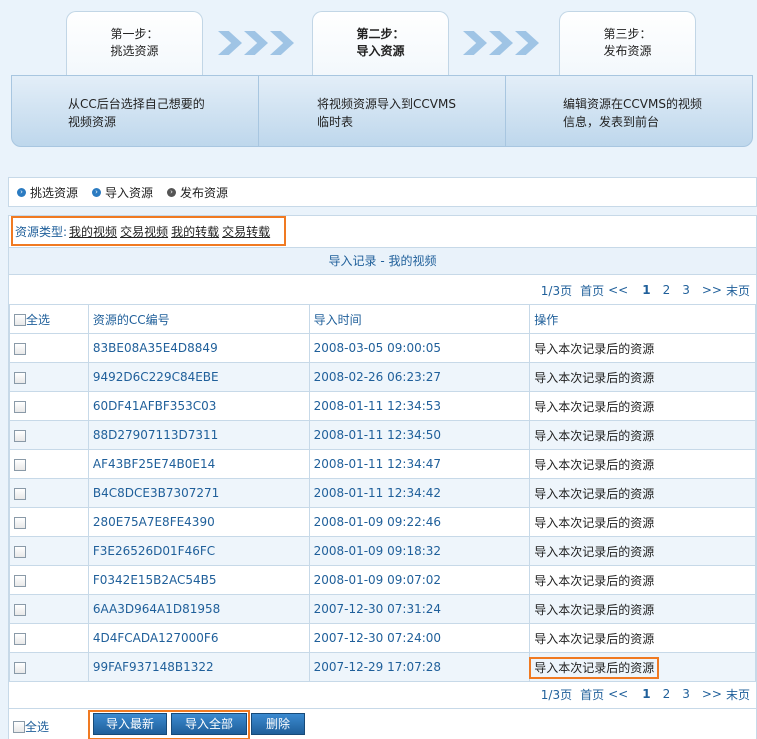  Describe the element at coordinates (204, 192) in the screenshot. I see `nav-item-label: 发布资源` at that location.